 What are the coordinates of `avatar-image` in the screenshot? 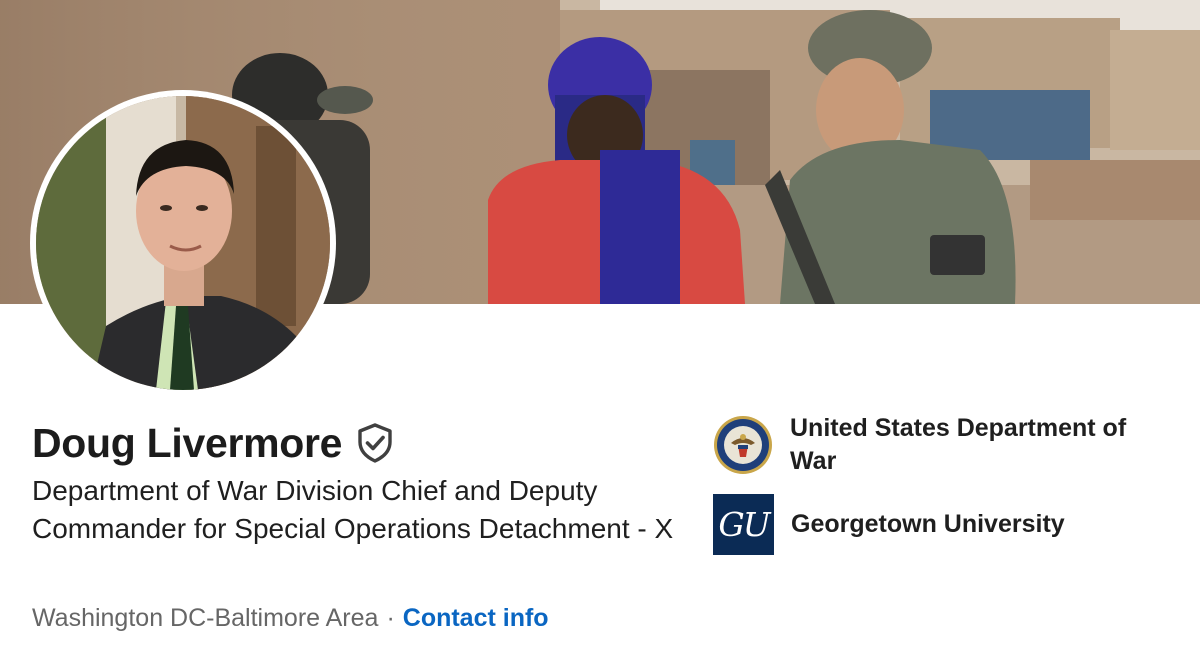 It's located at (183, 243).